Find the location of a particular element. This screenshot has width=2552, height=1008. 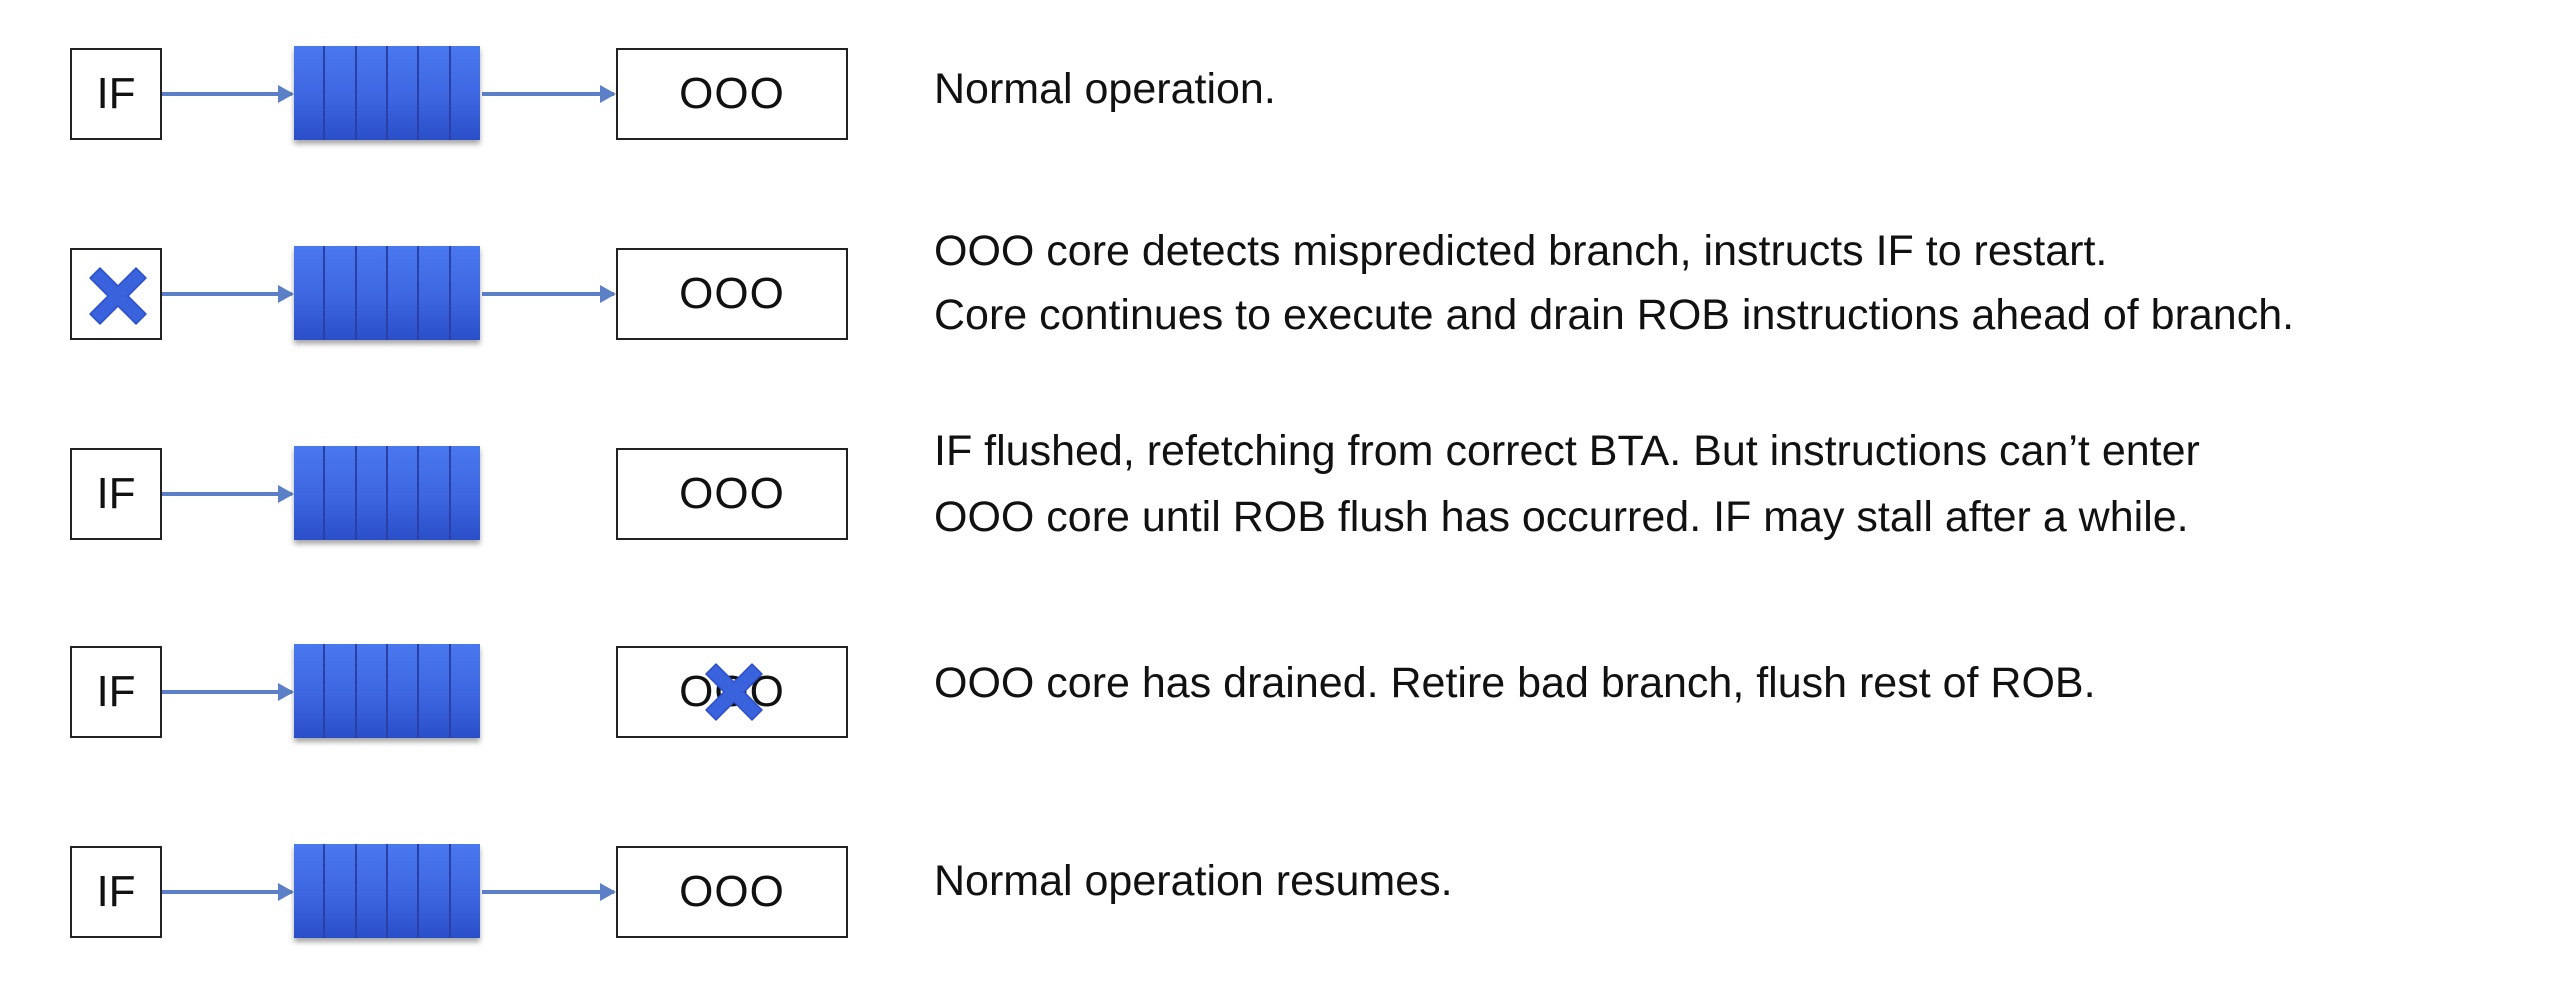

row-description-line: Normal operation resumes. is located at coordinates (1193, 881).